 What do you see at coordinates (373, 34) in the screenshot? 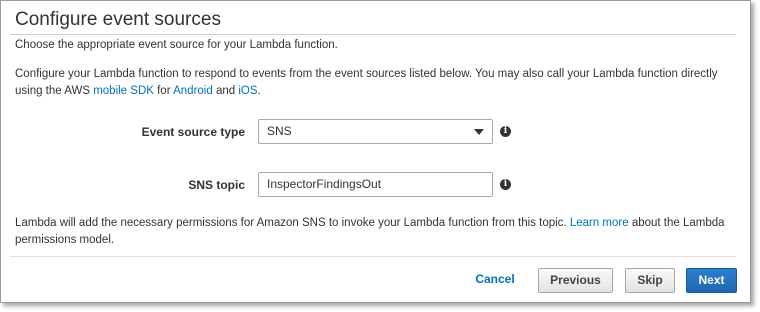
I see `title-divider` at bounding box center [373, 34].